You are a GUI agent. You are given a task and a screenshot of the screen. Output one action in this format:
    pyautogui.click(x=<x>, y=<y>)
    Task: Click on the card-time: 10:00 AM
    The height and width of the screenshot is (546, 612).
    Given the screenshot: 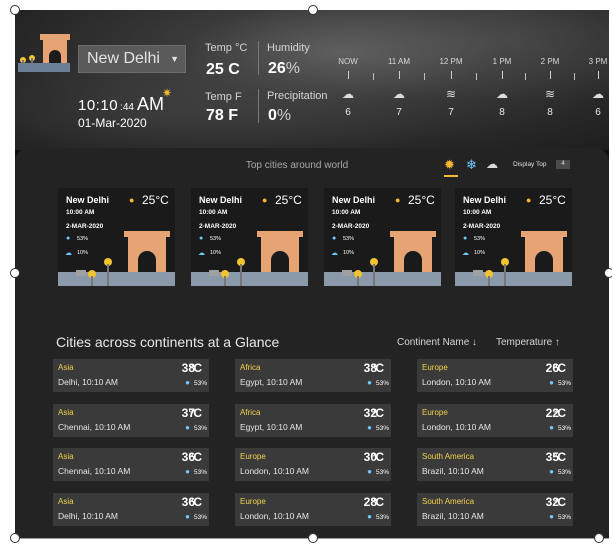 What is the action you would take?
    pyautogui.click(x=213, y=212)
    